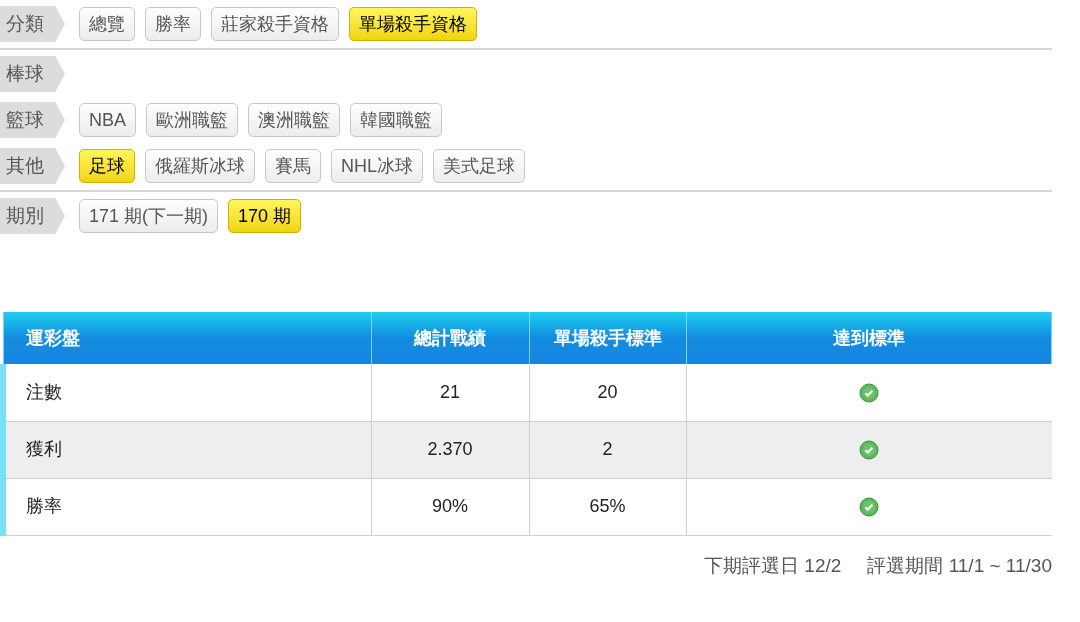 Image resolution: width=1080 pixels, height=622 pixels. I want to click on filter-tag: 170 期, so click(265, 216).